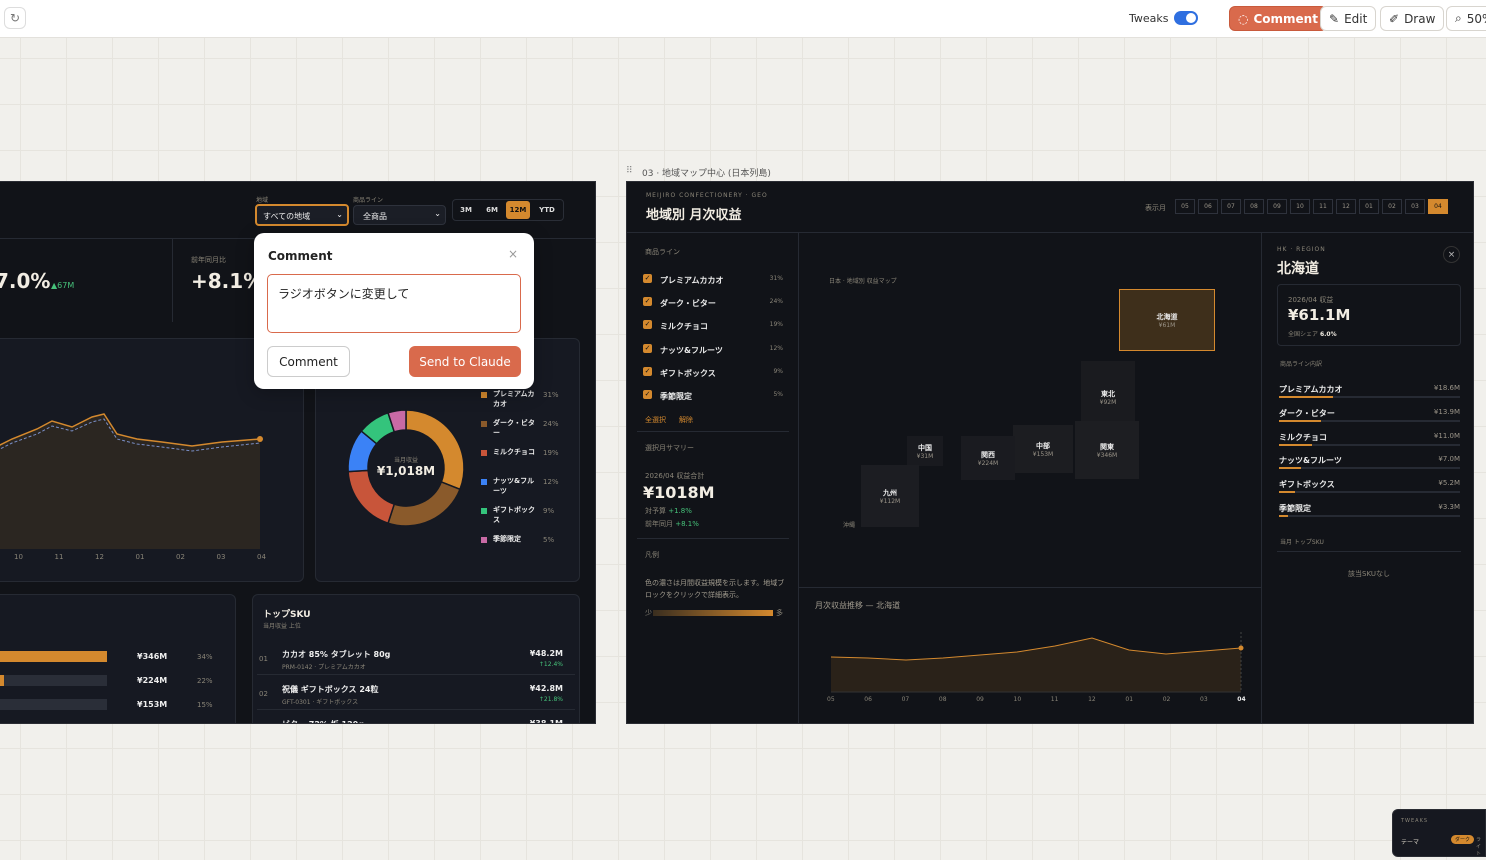 This screenshot has height=860, width=1486. I want to click on month-tab-01: 01, so click(1369, 206).